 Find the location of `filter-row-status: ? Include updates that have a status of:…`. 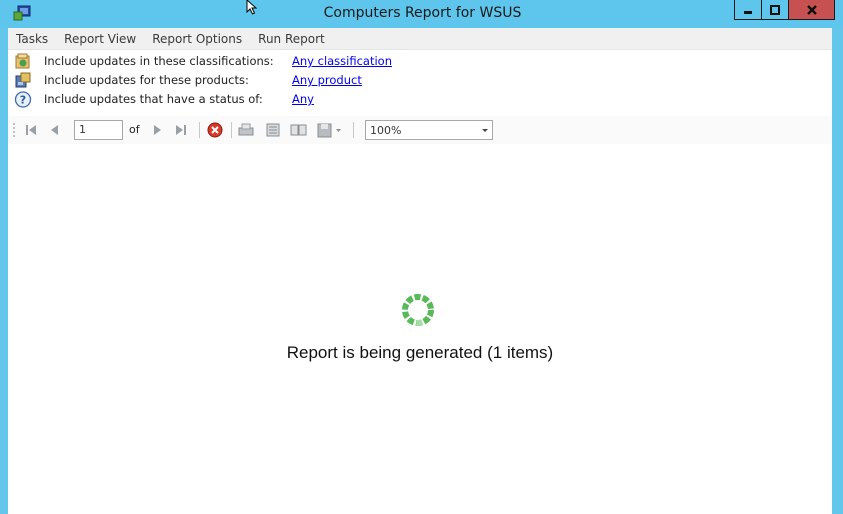

filter-row-status: ? Include updates that have a status of:… is located at coordinates (420, 99).